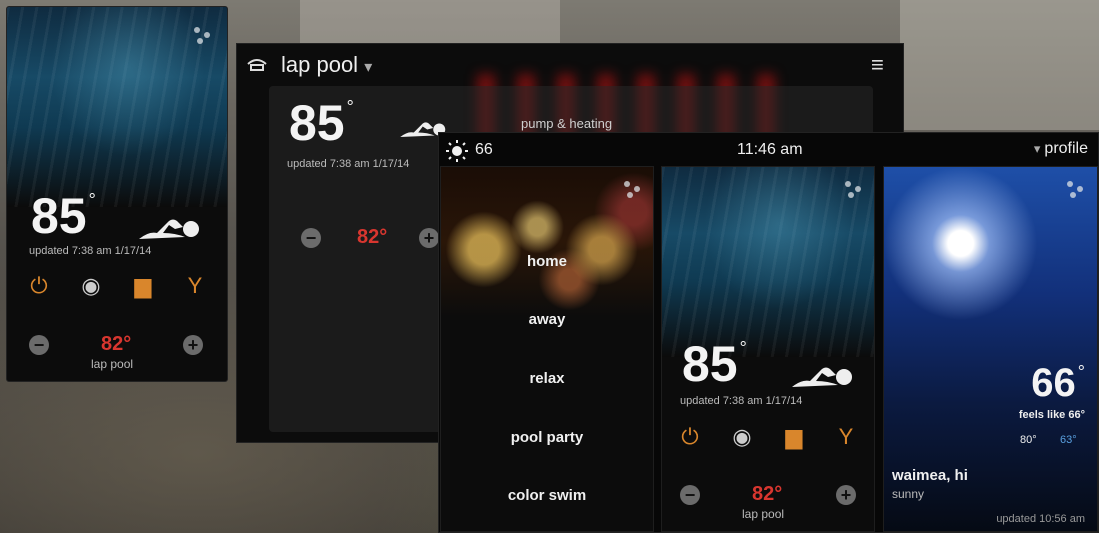 The height and width of the screenshot is (533, 1099). What do you see at coordinates (457, 151) in the screenshot?
I see `sun-icon` at bounding box center [457, 151].